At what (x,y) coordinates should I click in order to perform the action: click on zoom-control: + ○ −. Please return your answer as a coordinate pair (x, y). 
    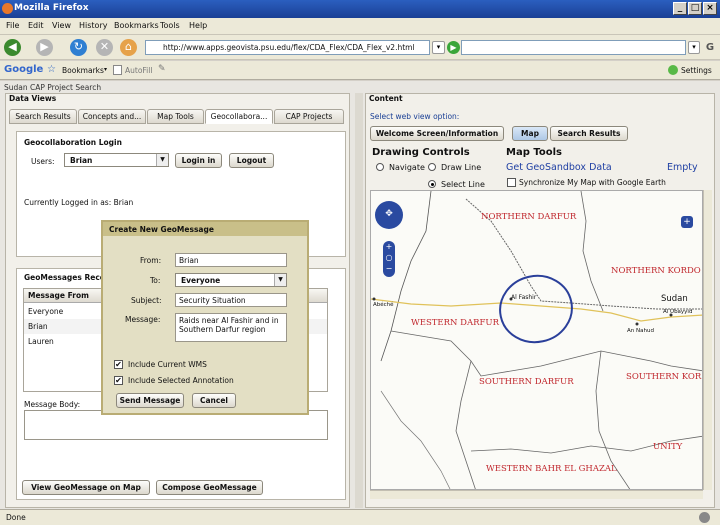
    Looking at the image, I should click on (389, 259).